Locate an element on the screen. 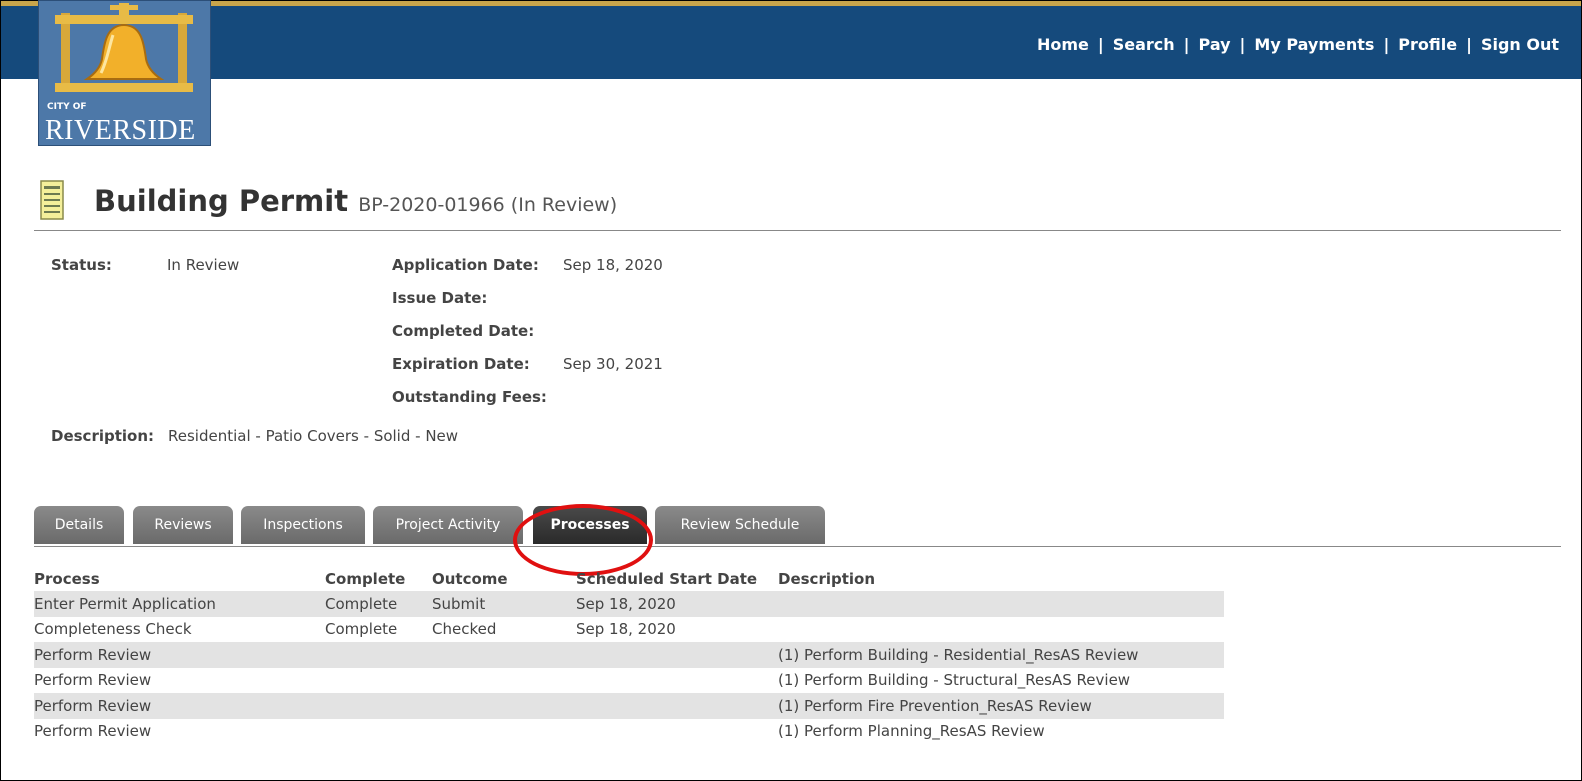 The width and height of the screenshot is (1582, 781). nav-sign-out: Sign Out is located at coordinates (1520, 44).